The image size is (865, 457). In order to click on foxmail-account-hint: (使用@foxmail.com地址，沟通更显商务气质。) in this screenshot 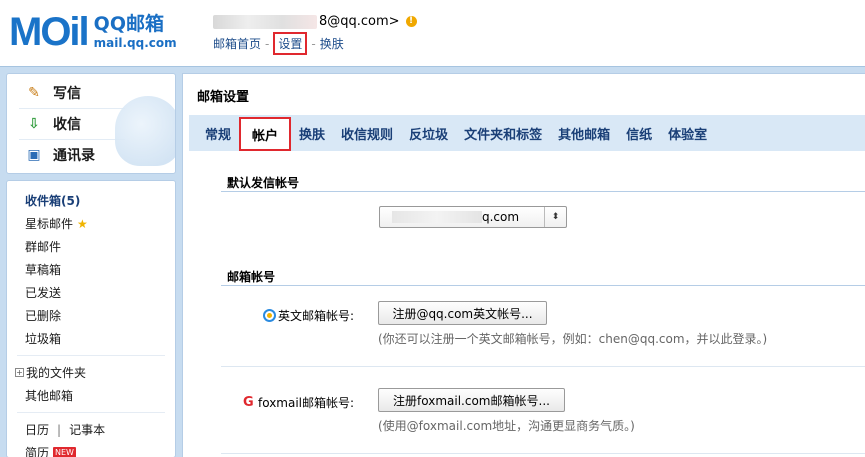, I will do `click(506, 426)`.